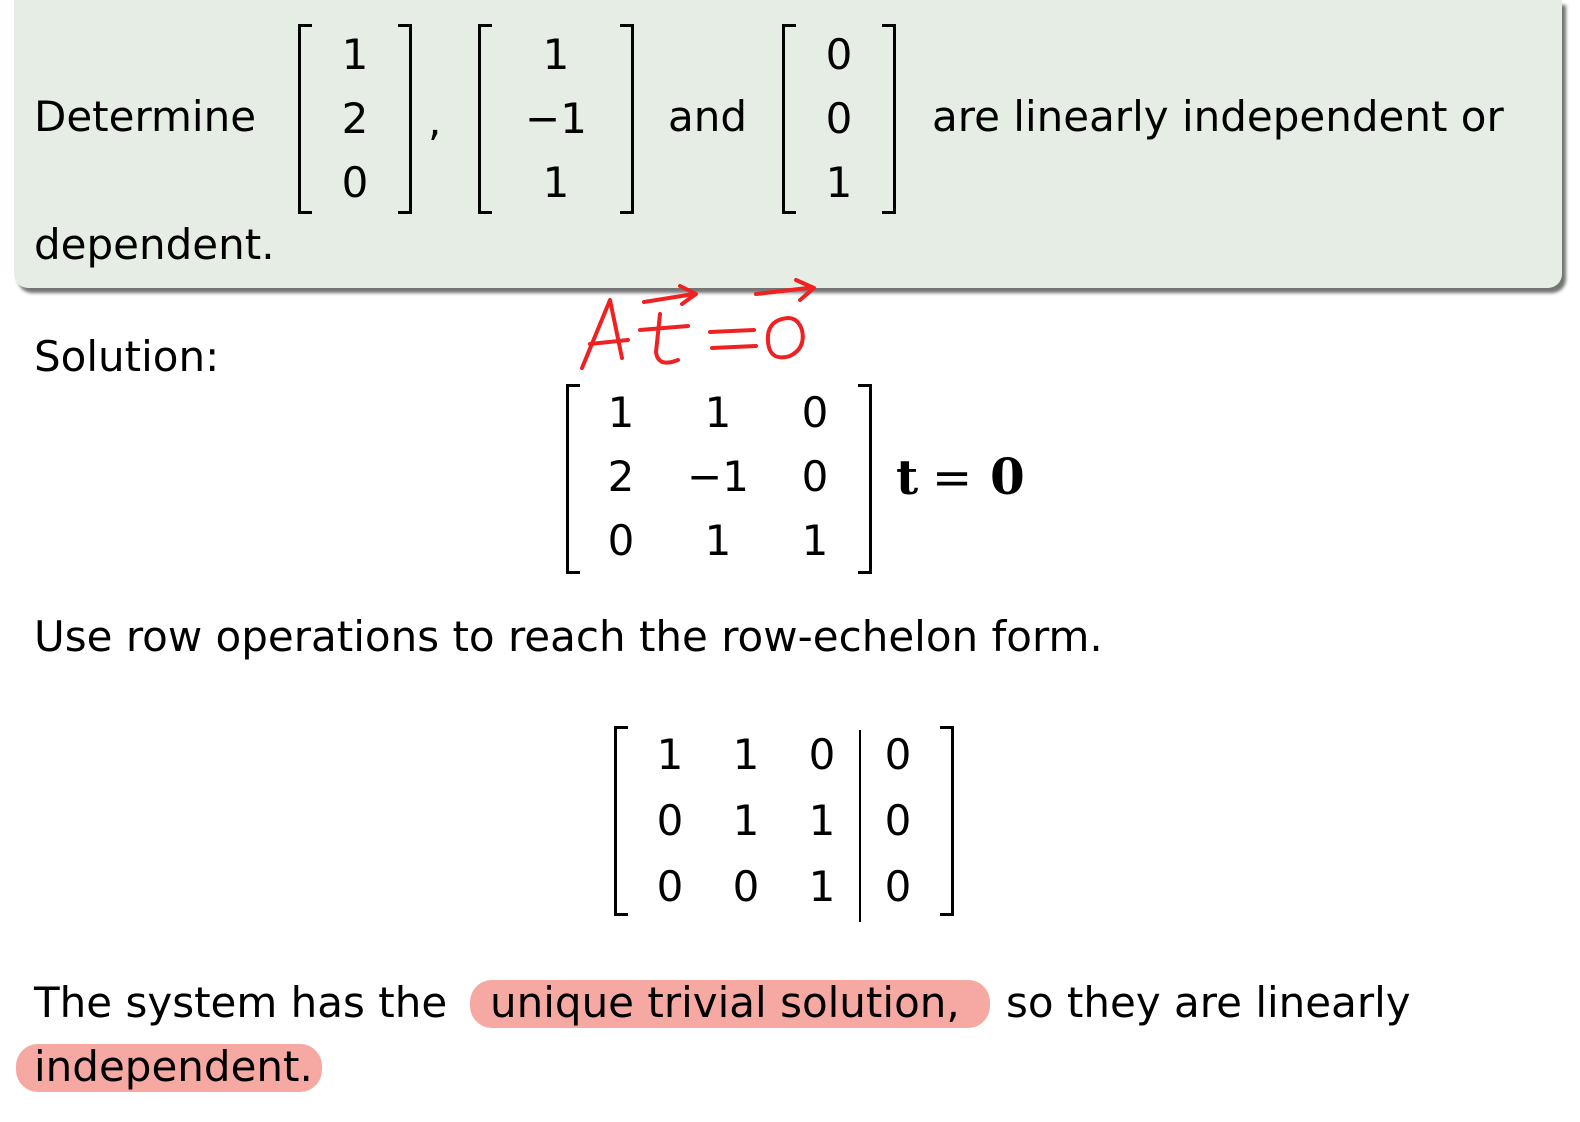 The width and height of the screenshot is (1580, 1122). Describe the element at coordinates (1007, 476) in the screenshot. I see `zero-vector-symbol: 0` at that location.